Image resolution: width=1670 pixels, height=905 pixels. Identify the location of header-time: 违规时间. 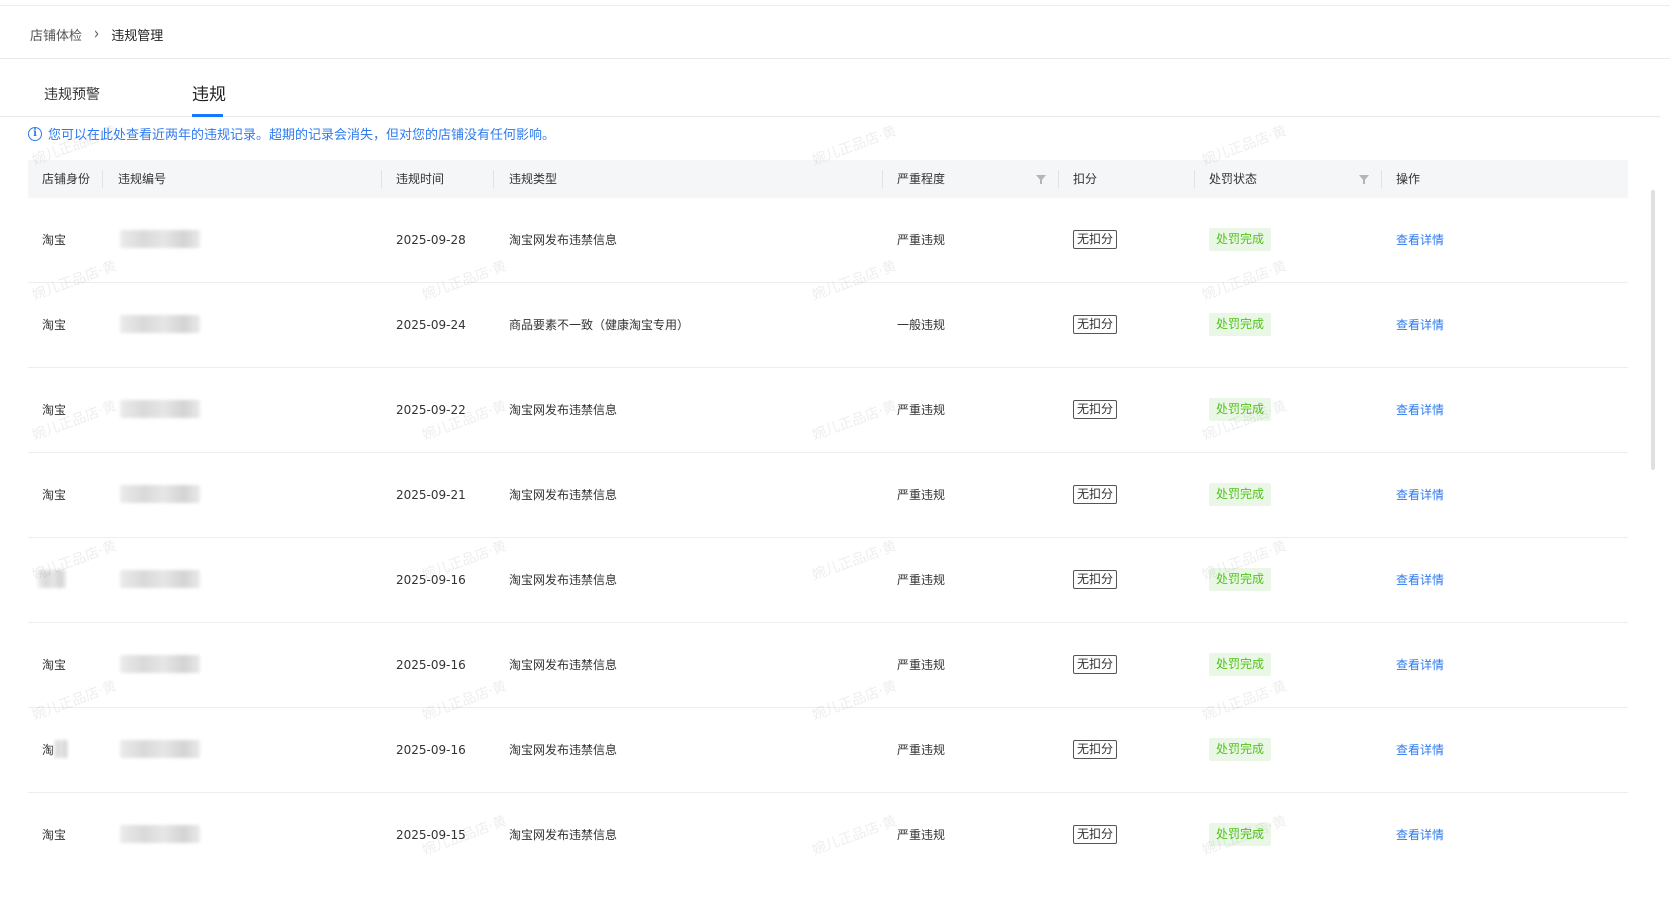
(420, 179).